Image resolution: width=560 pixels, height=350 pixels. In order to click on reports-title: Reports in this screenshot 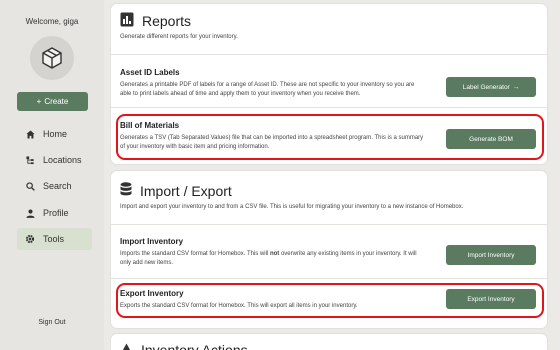, I will do `click(167, 21)`.